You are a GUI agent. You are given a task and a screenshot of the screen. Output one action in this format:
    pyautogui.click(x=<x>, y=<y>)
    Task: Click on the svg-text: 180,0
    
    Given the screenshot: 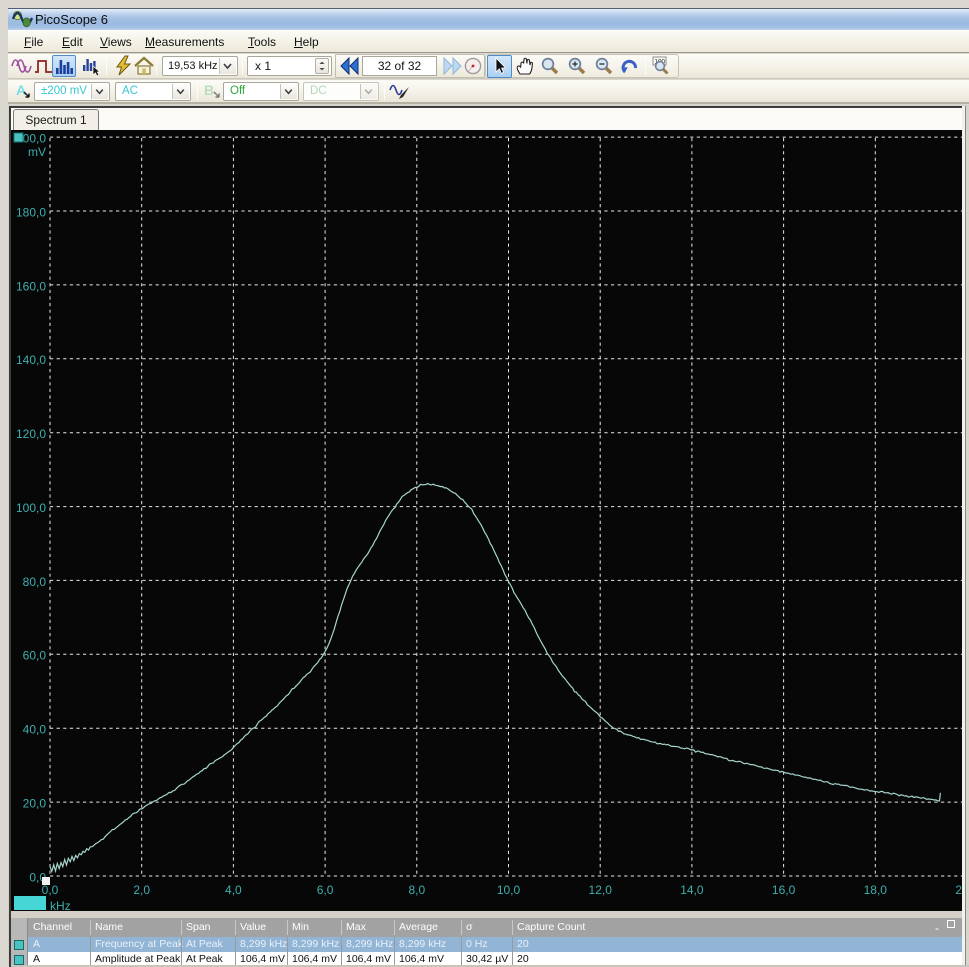 What is the action you would take?
    pyautogui.click(x=31, y=212)
    